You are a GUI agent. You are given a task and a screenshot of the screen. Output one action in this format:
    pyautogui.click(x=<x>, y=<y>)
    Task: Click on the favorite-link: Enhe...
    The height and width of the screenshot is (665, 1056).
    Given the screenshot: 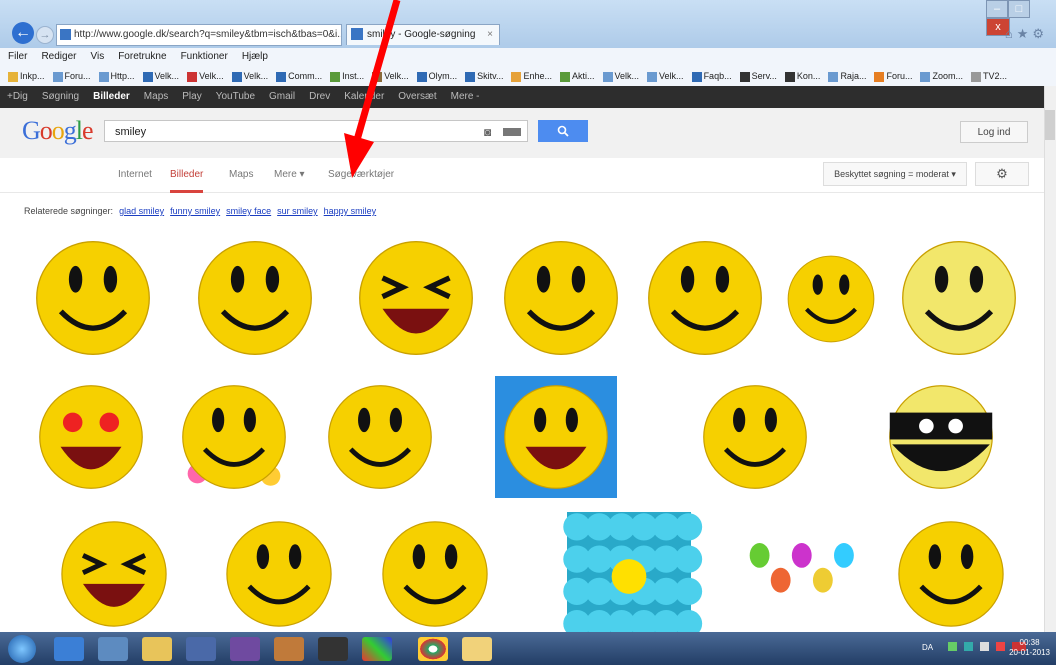 What is the action you would take?
    pyautogui.click(x=531, y=76)
    